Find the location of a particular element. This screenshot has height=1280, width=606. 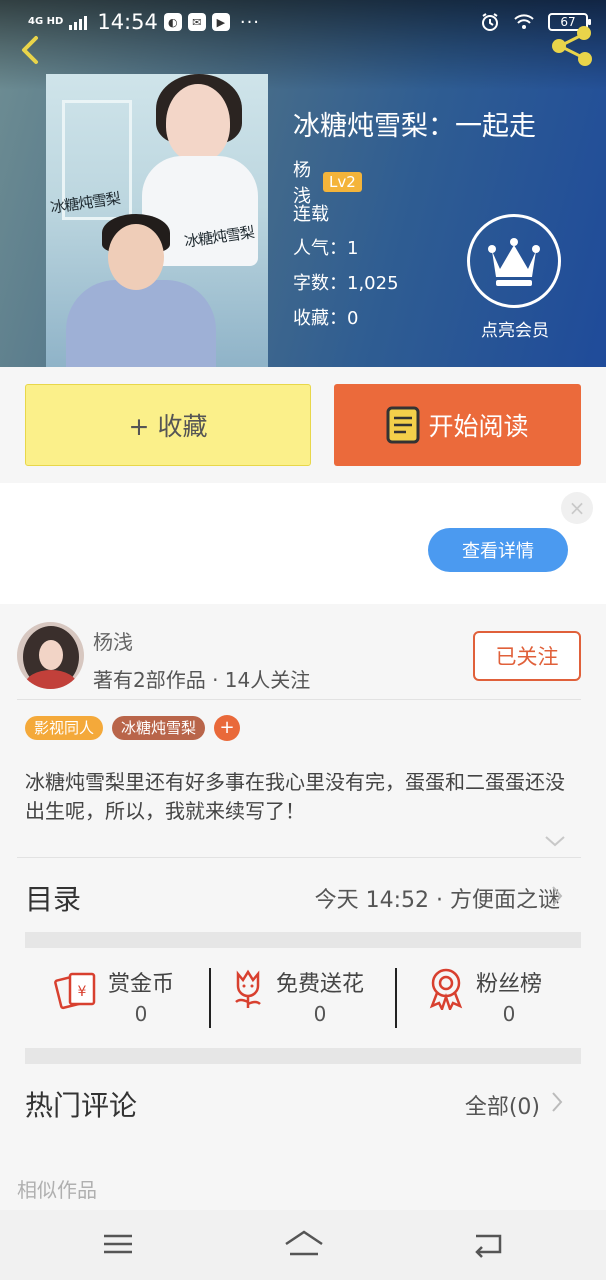

fan-ranking-label: 粉丝榜 is located at coordinates (509, 984).